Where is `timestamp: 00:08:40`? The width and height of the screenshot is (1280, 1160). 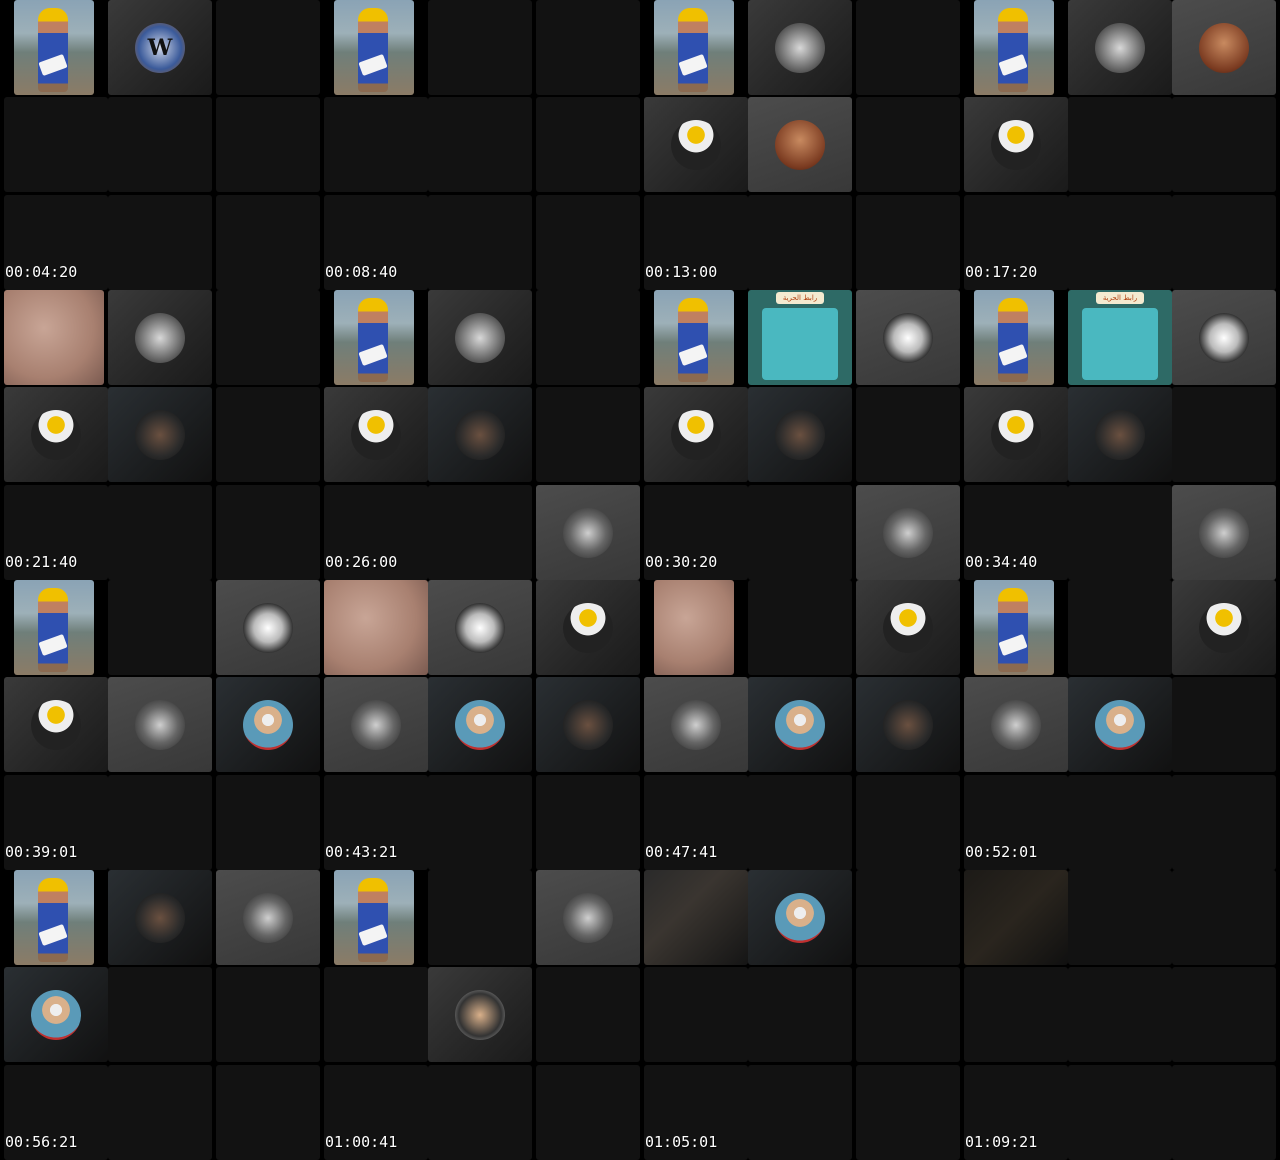
timestamp: 00:08:40 is located at coordinates (361, 272).